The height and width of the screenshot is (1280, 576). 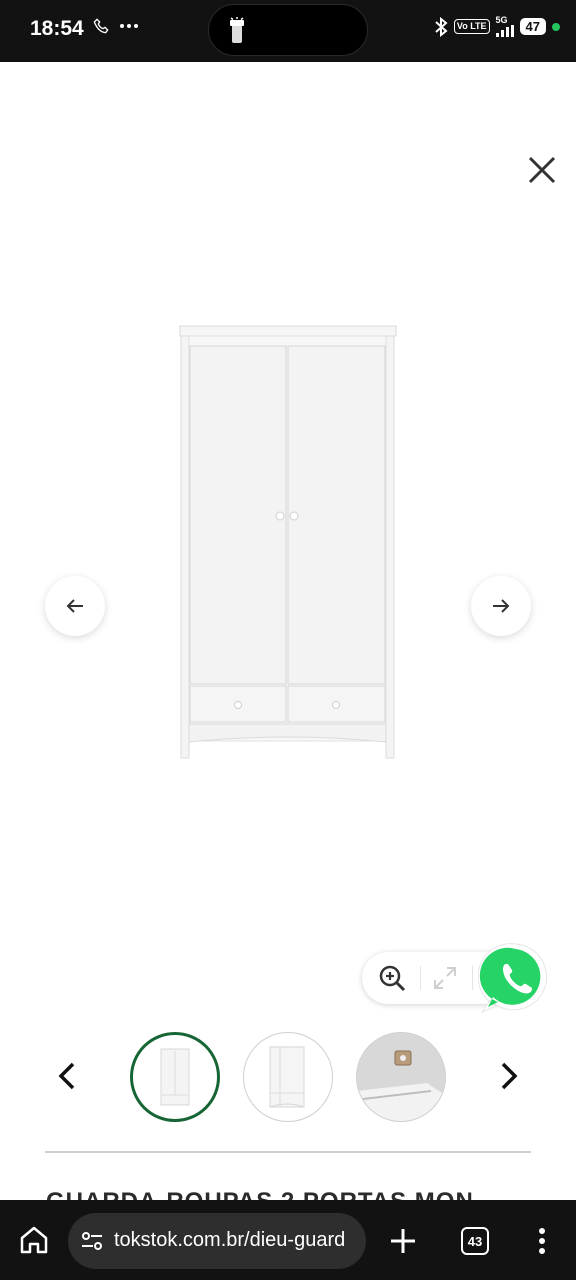 What do you see at coordinates (532, 26) in the screenshot?
I see `battery-indicator: 47` at bounding box center [532, 26].